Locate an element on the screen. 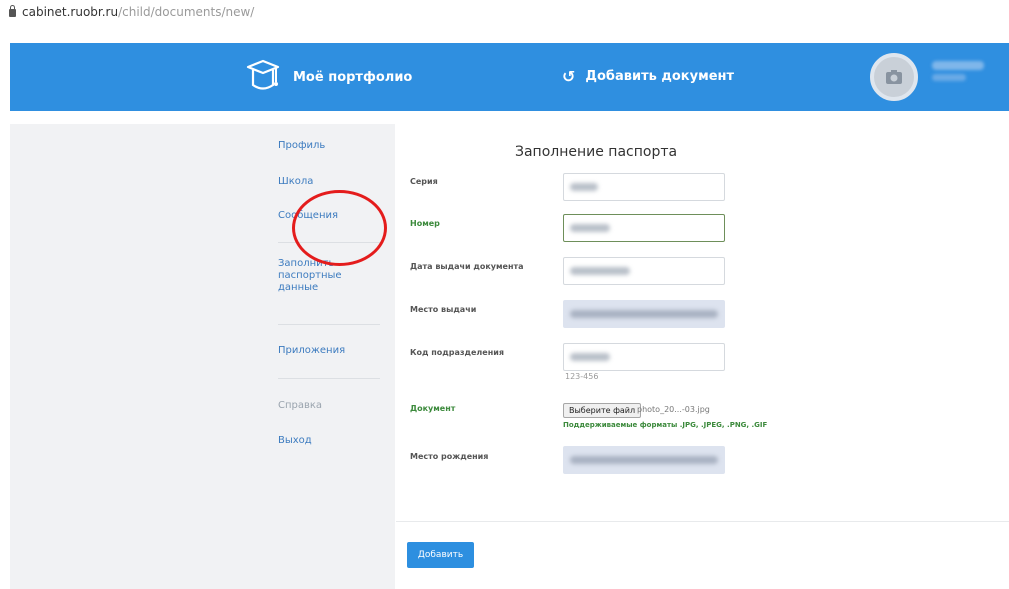  add-document-label: Добавить документ is located at coordinates (660, 76).